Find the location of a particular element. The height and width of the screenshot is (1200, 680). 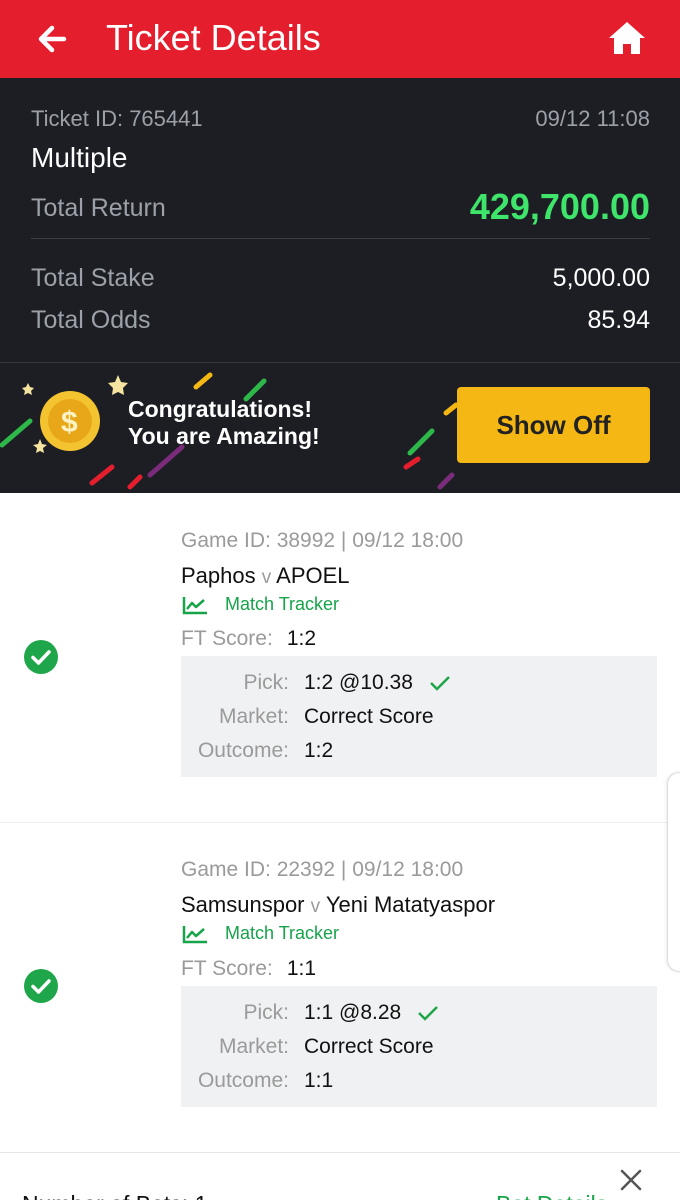

show-off-button: Show Off is located at coordinates (553, 425).